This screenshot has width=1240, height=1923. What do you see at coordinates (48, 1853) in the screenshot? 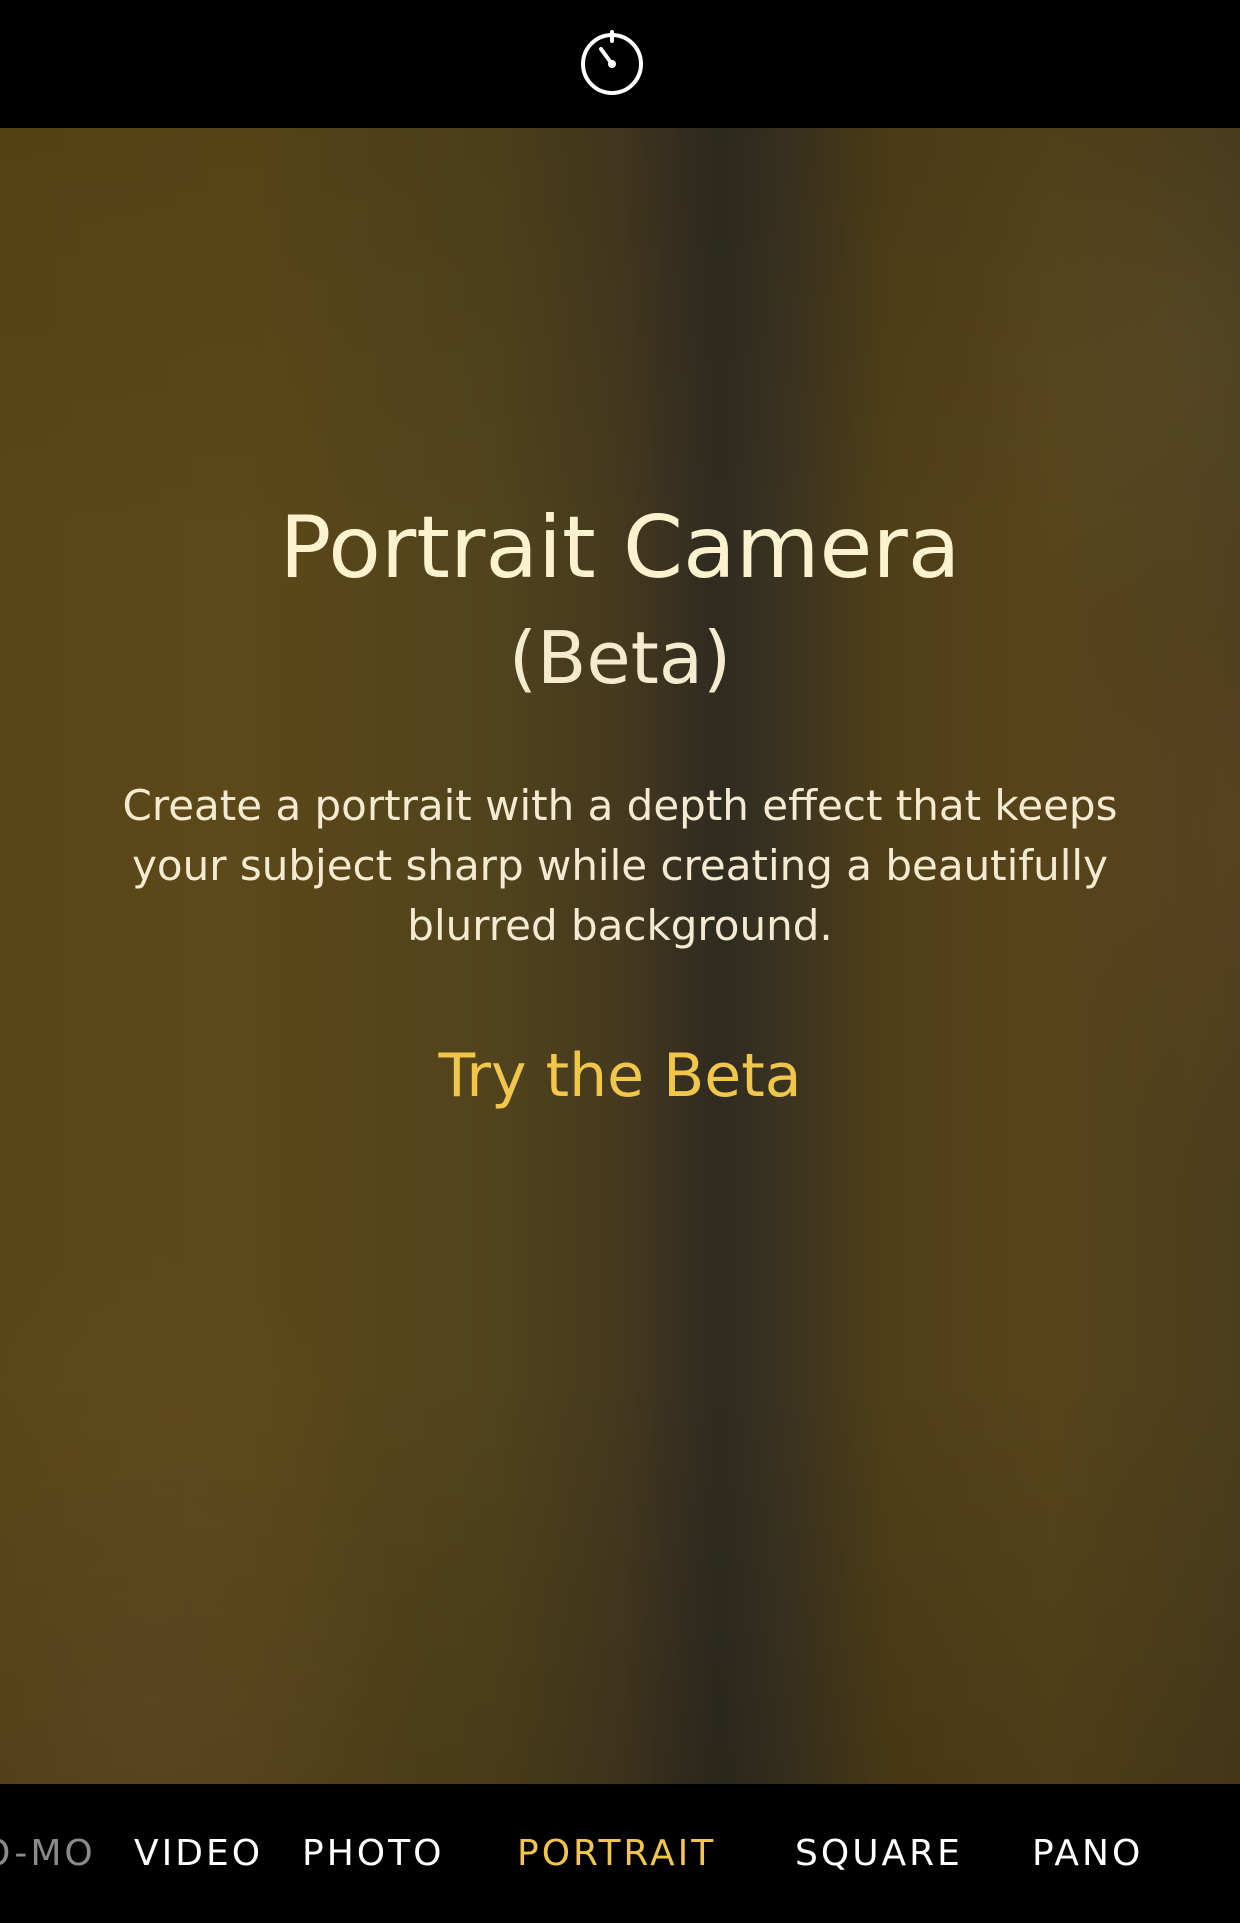
I see `mode-slo-mo: O-MO` at bounding box center [48, 1853].